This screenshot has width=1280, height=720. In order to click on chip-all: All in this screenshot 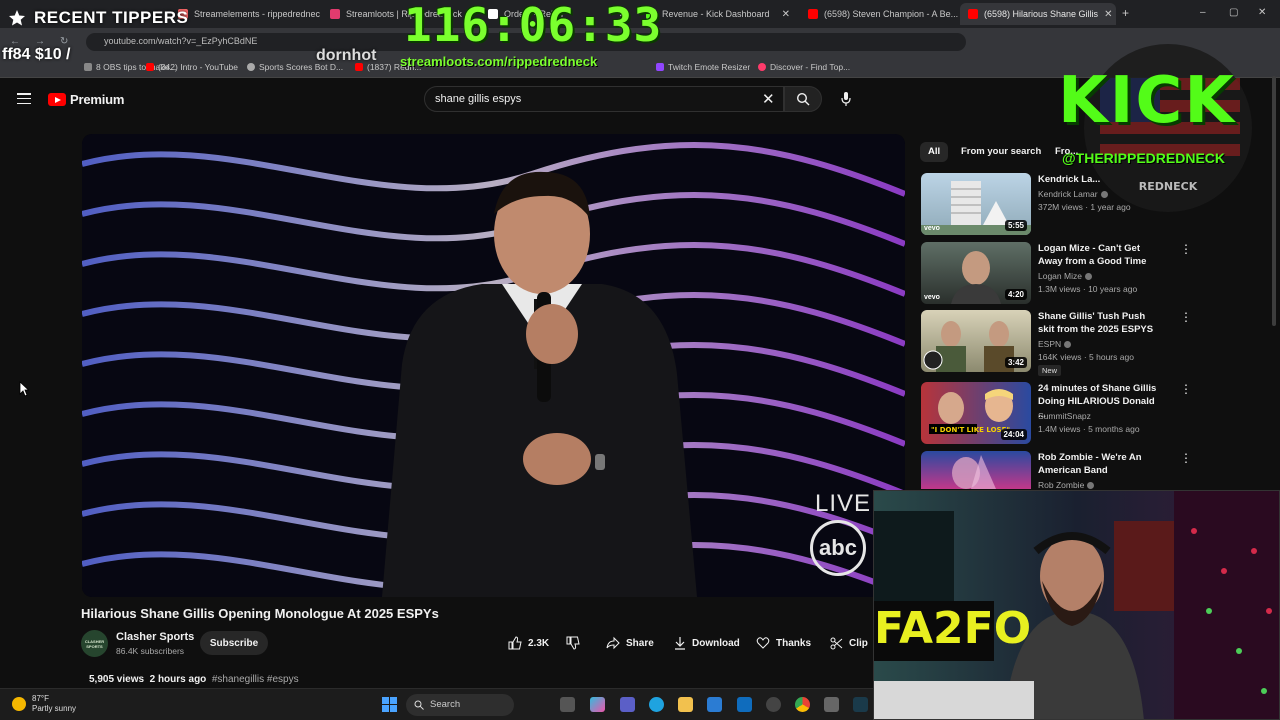, I will do `click(934, 152)`.